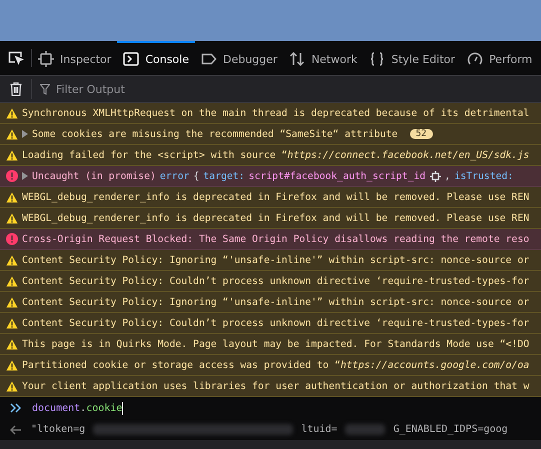 The height and width of the screenshot is (449, 541). Describe the element at coordinates (16, 408) in the screenshot. I see `prompt-chevron-icon` at that location.